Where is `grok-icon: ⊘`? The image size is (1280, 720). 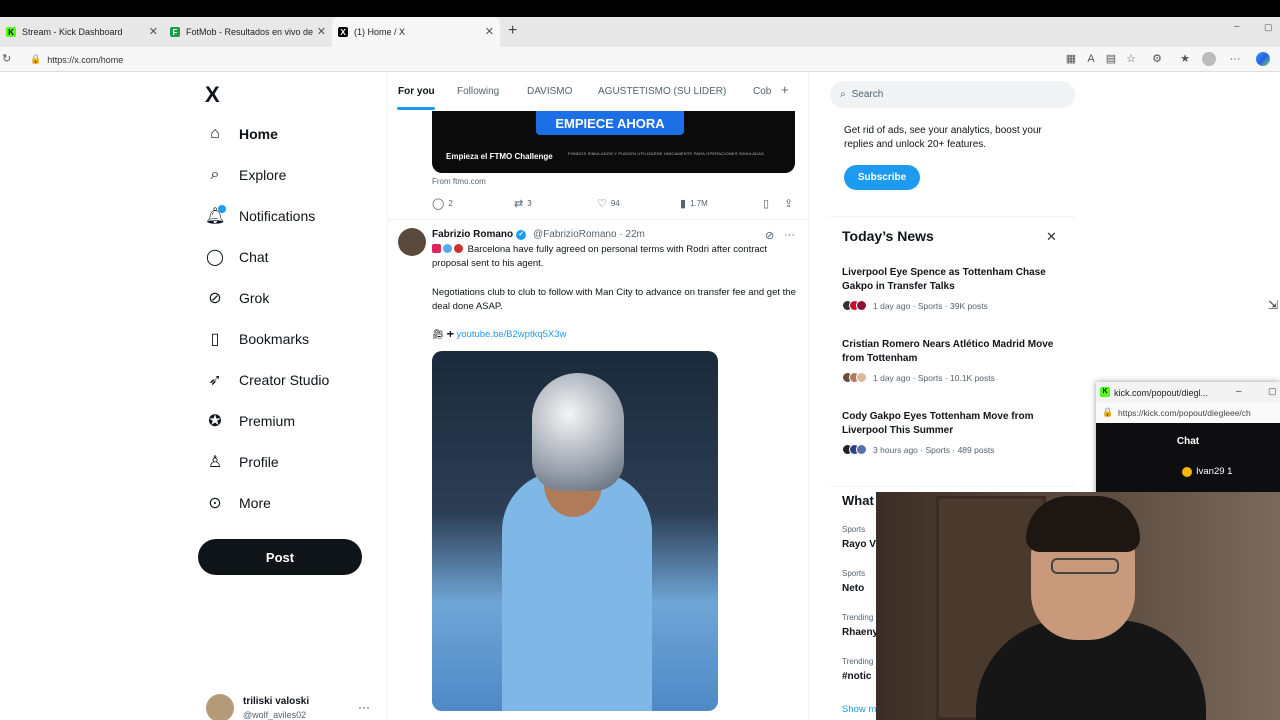 grok-icon: ⊘ is located at coordinates (769, 235).